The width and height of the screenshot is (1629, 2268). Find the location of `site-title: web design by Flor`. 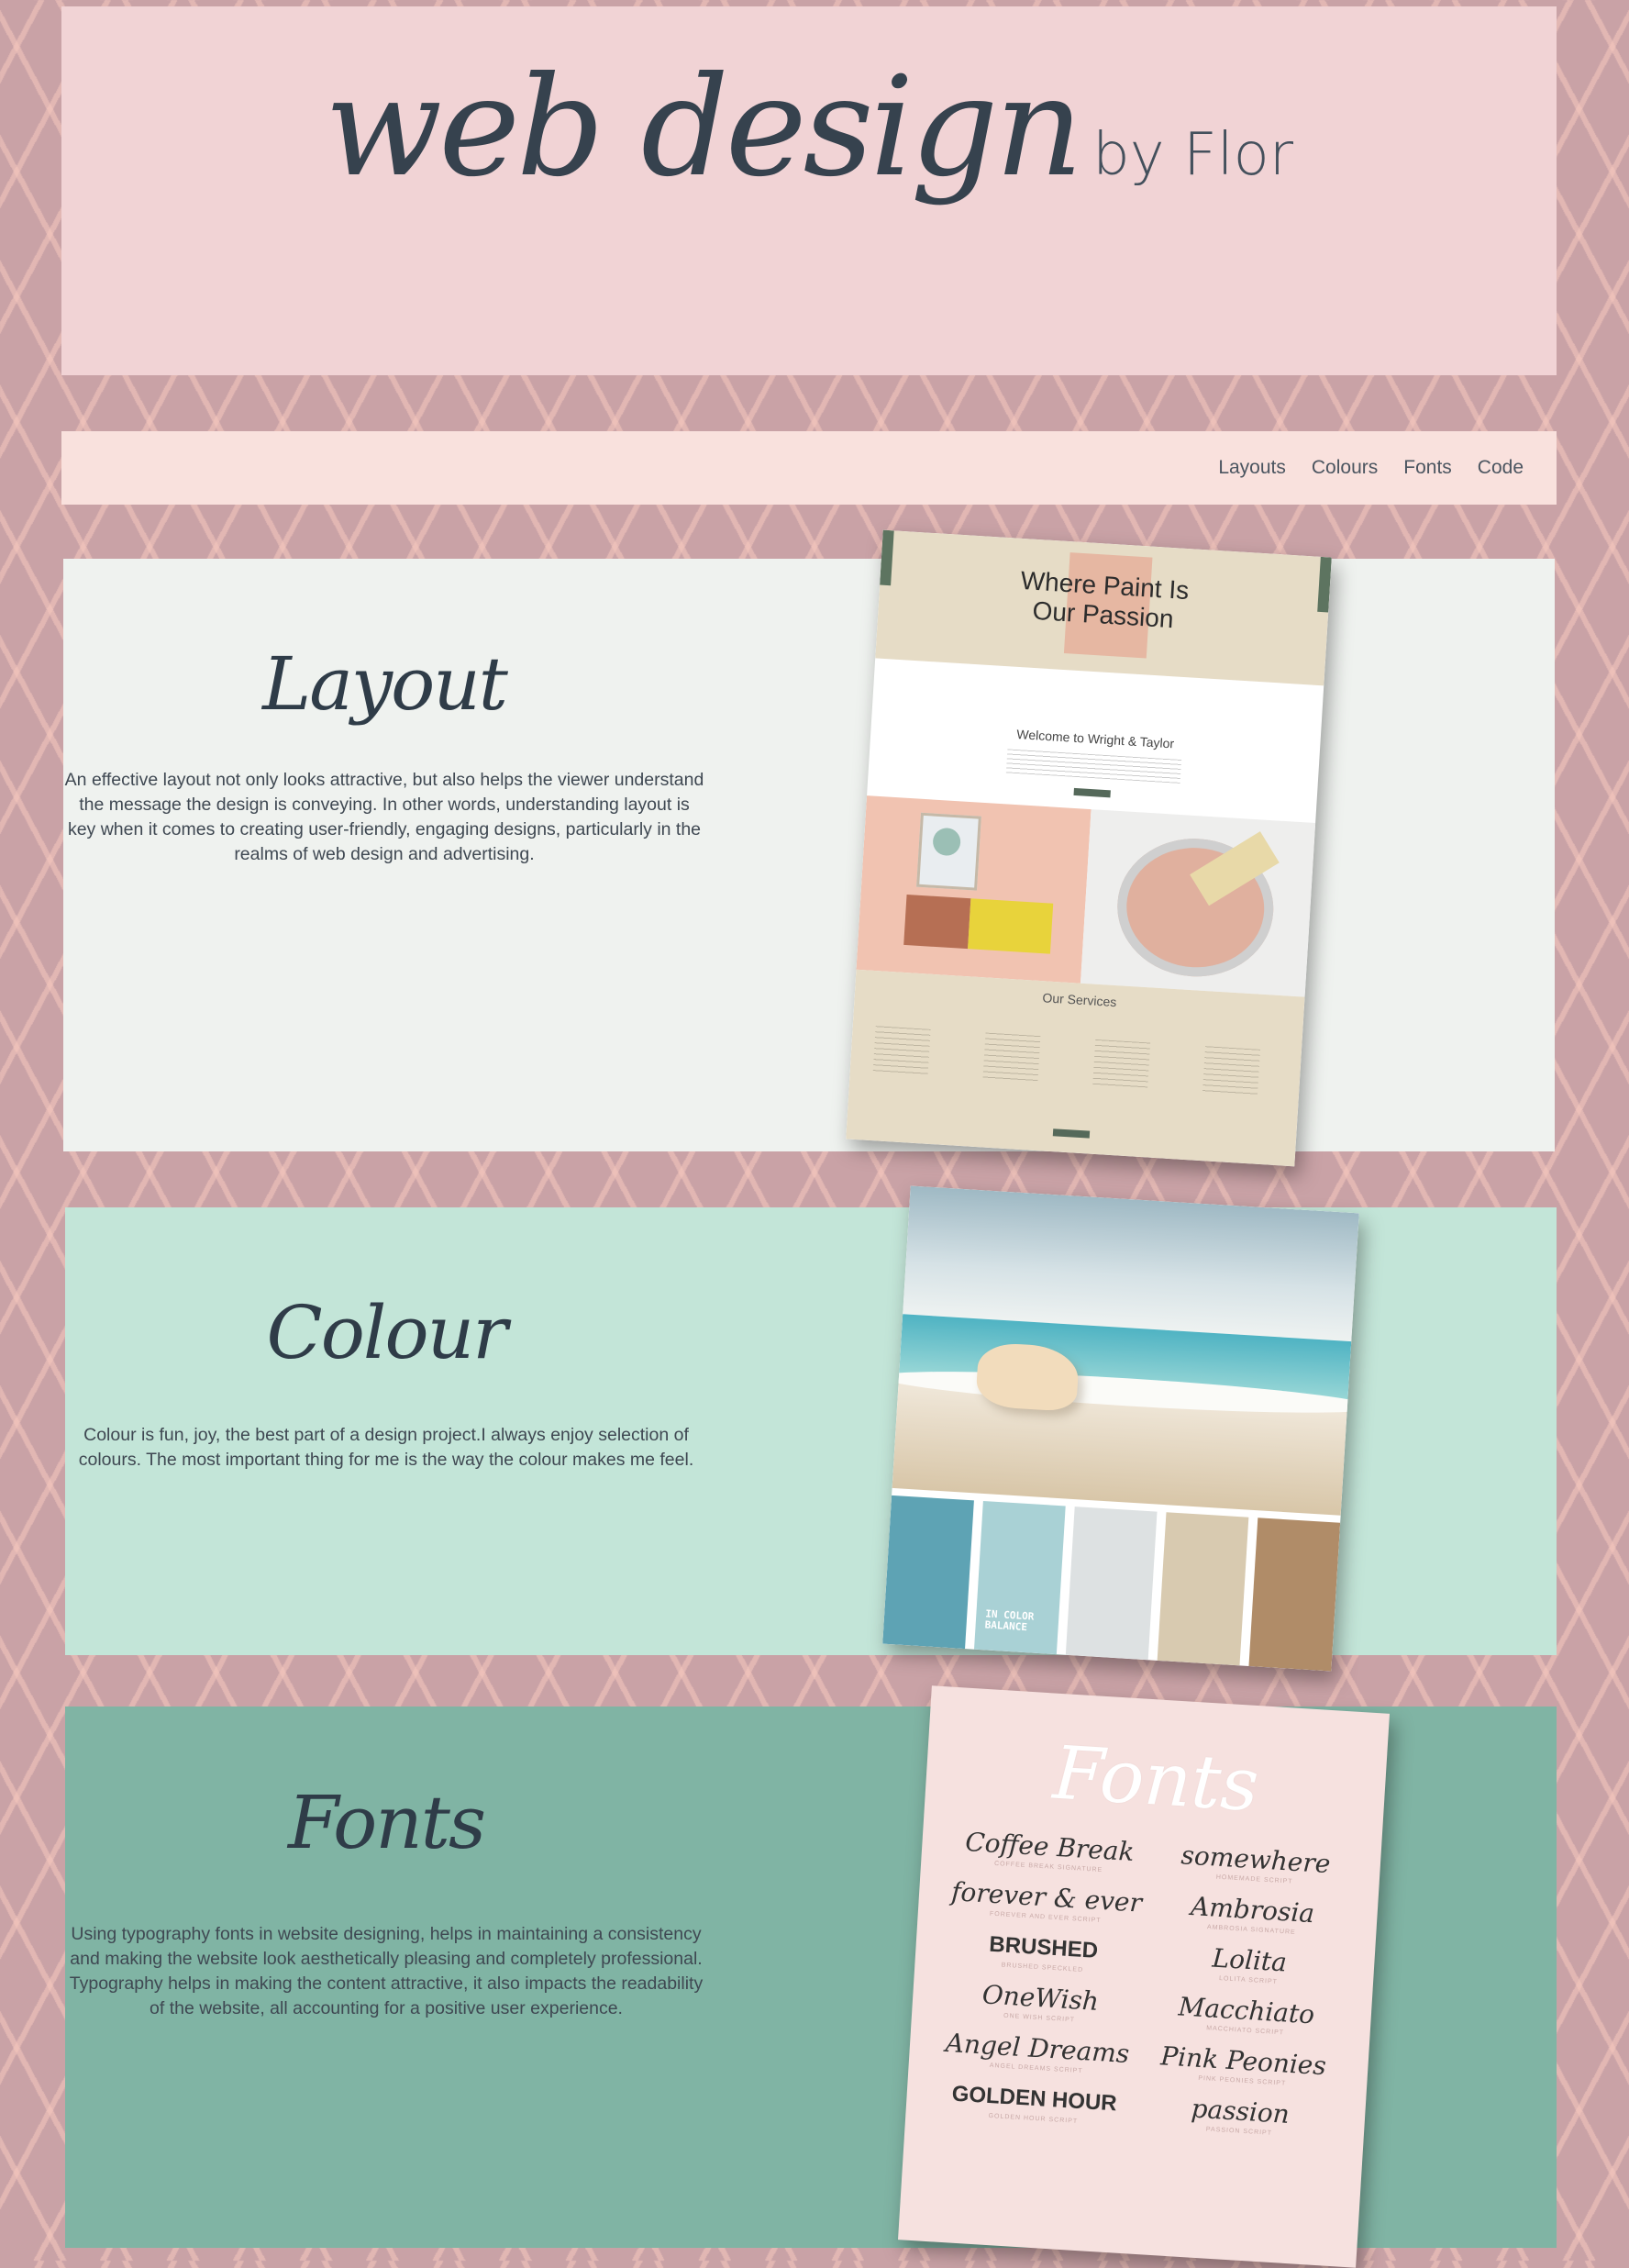

site-title: web design by Flor is located at coordinates (809, 128).